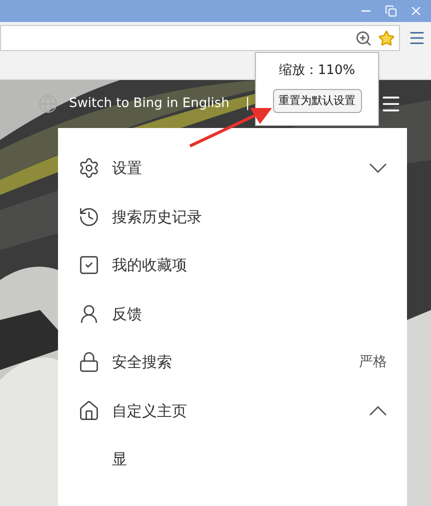 This screenshot has height=506, width=431. I want to click on submenu-item: 显, so click(232, 459).